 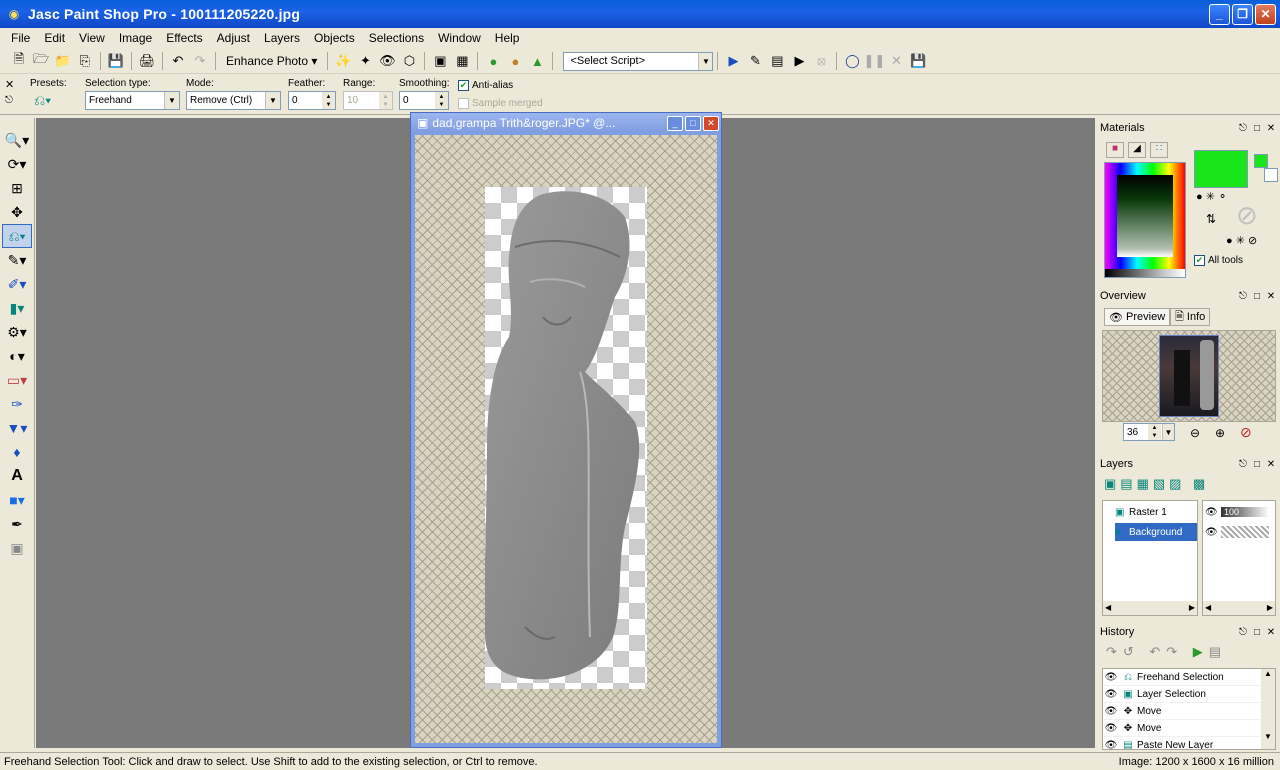 What do you see at coordinates (1271, 175) in the screenshot?
I see `background-mini-swatch` at bounding box center [1271, 175].